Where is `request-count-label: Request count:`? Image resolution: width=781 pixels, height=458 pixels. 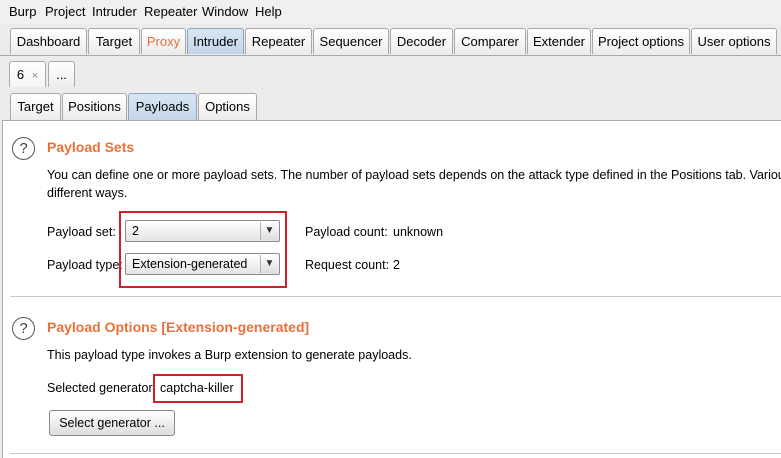 request-count-label: Request count: is located at coordinates (347, 265).